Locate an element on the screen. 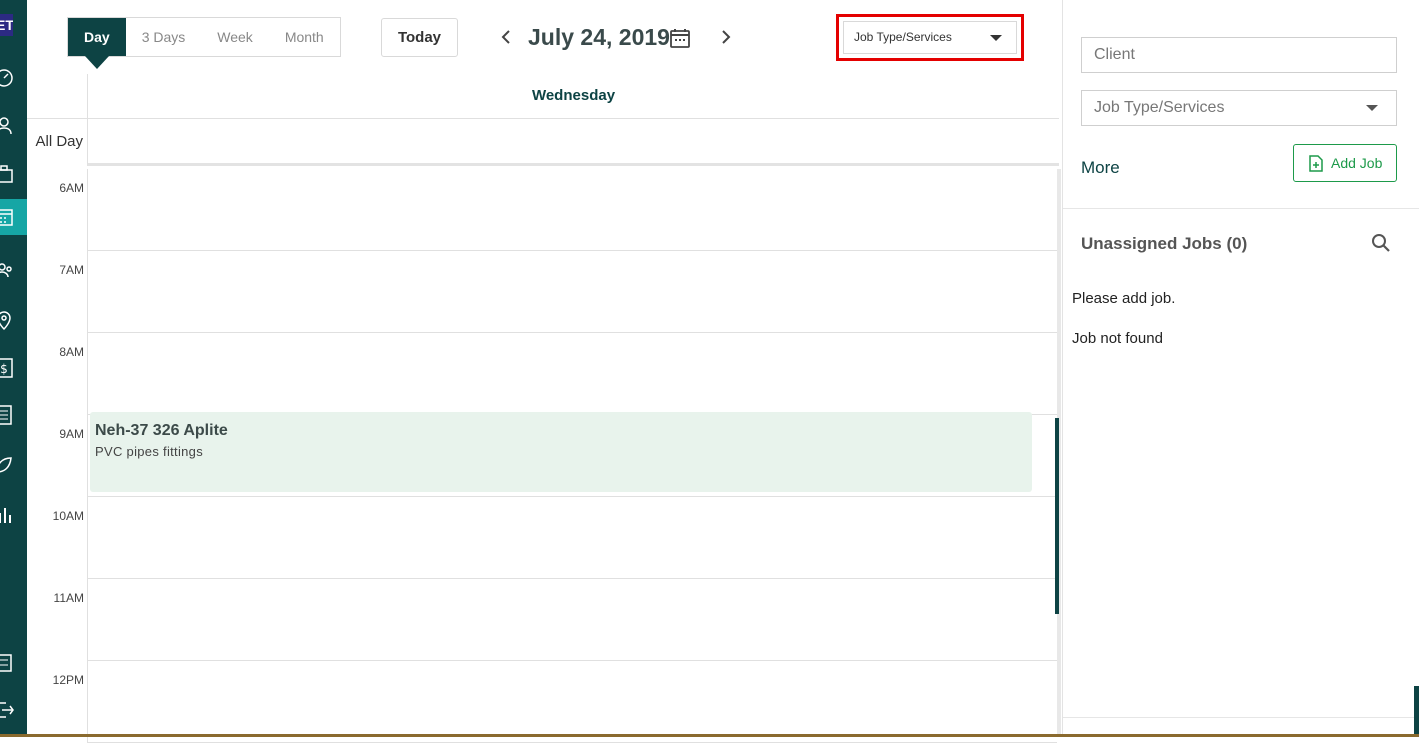  left-nav-rail: ET $ is located at coordinates (13, 368).